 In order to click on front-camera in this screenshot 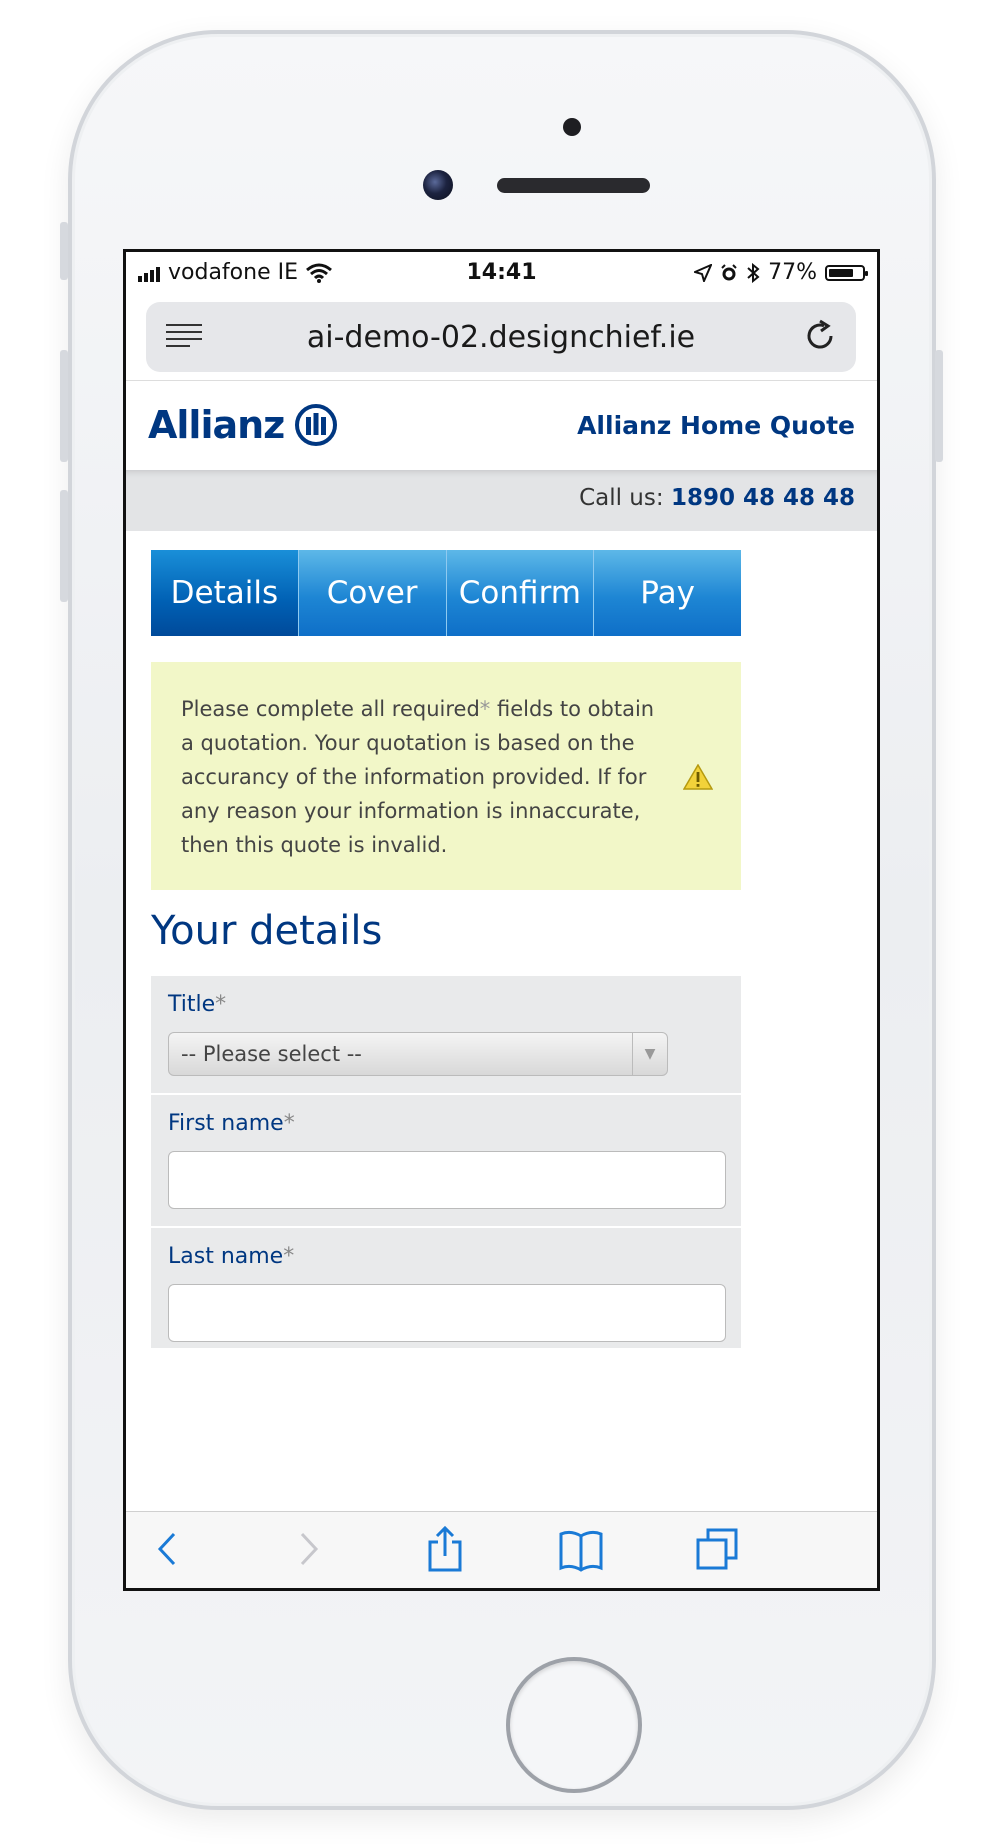, I will do `click(438, 185)`.